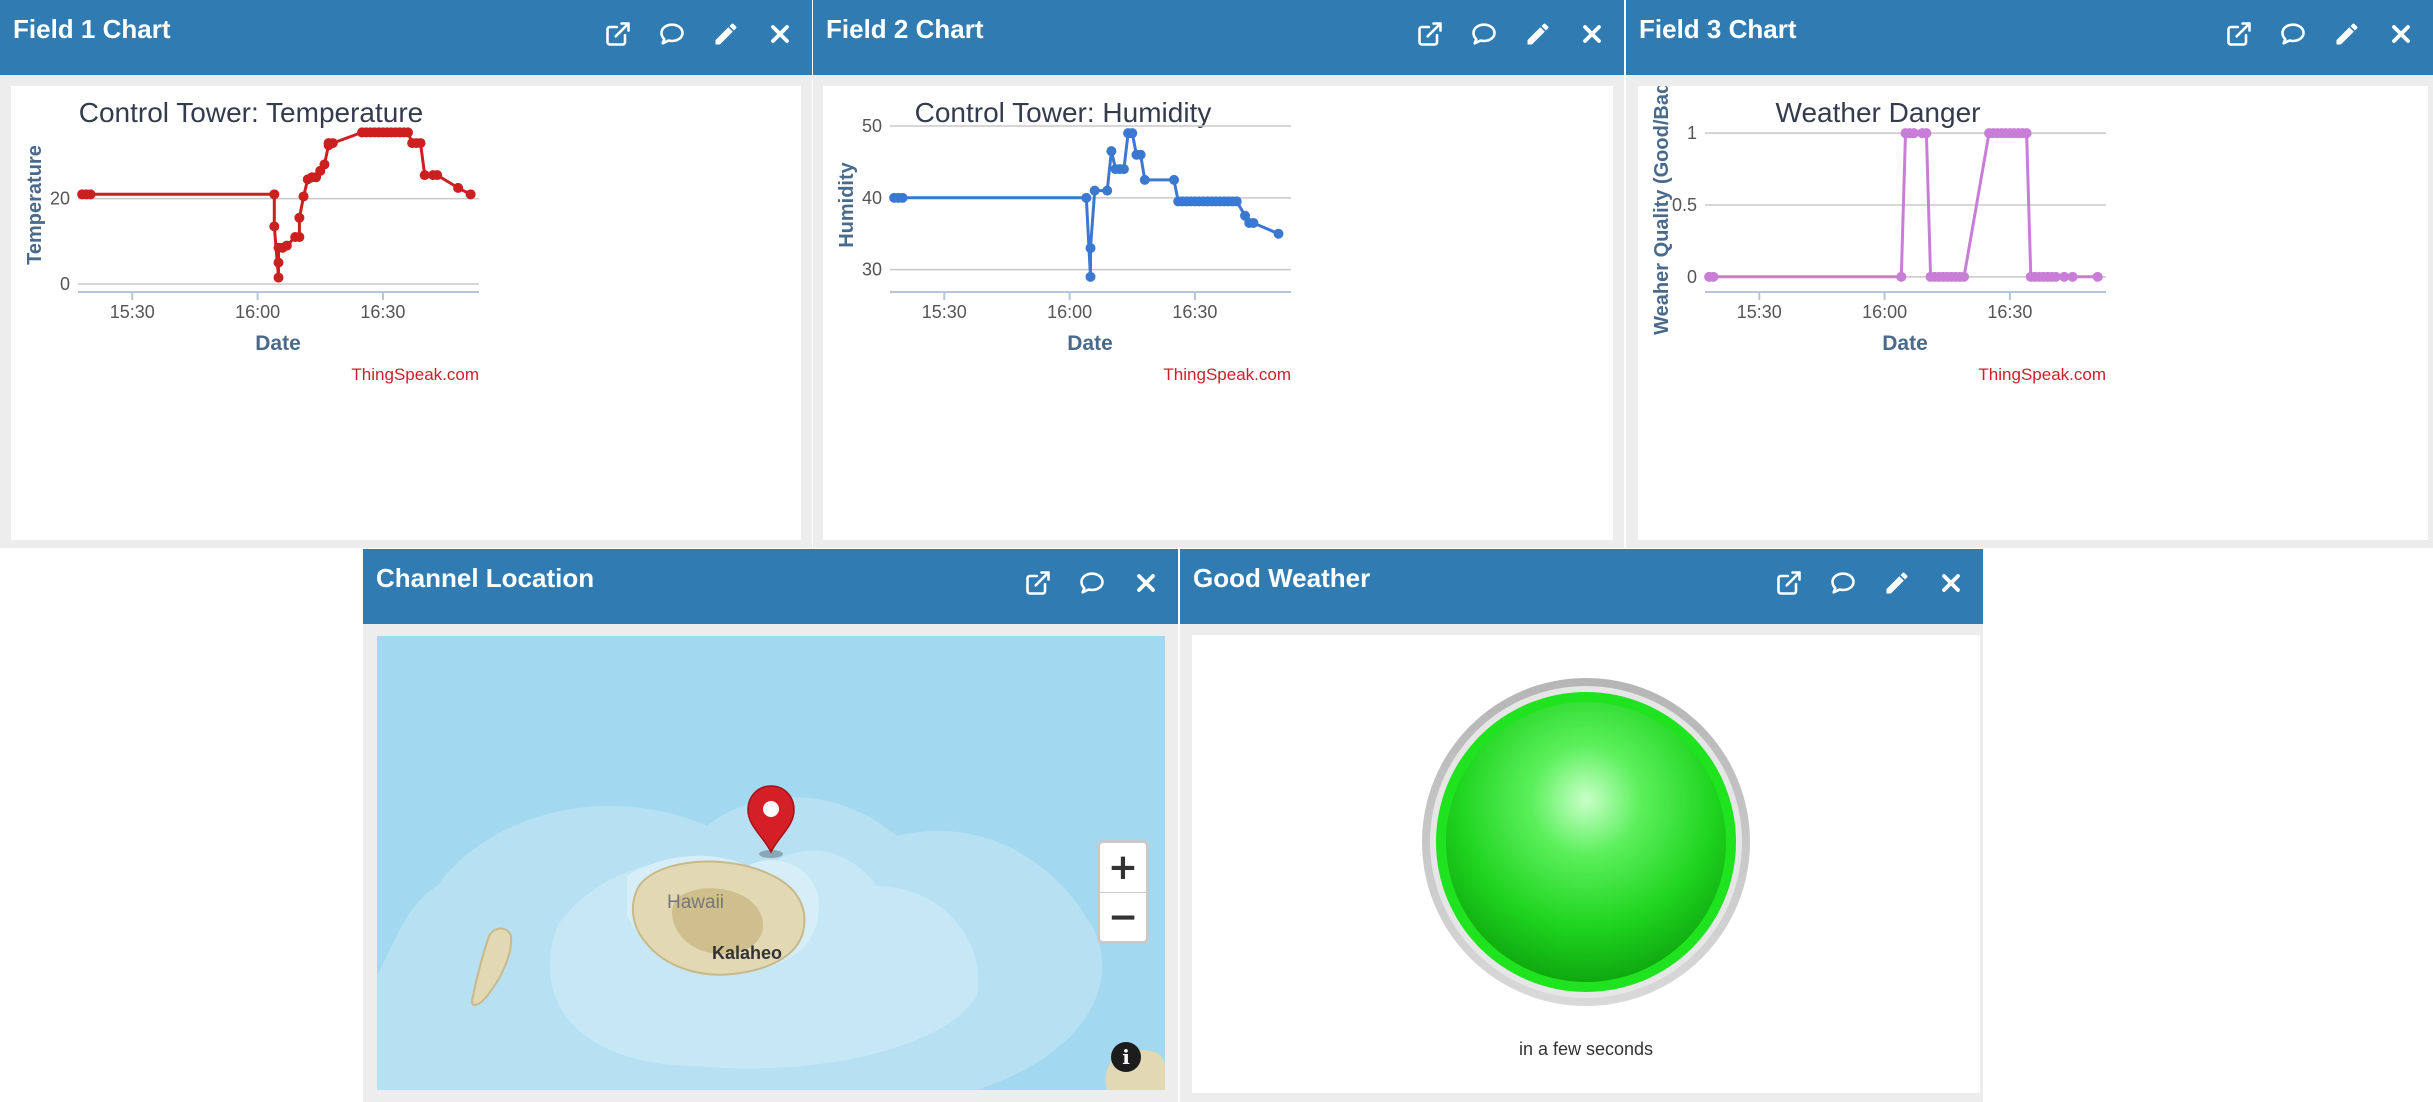 Image resolution: width=2433 pixels, height=1102 pixels. I want to click on y-axis-label: Weaher Quality (Good/Bad), so click(1662, 210).